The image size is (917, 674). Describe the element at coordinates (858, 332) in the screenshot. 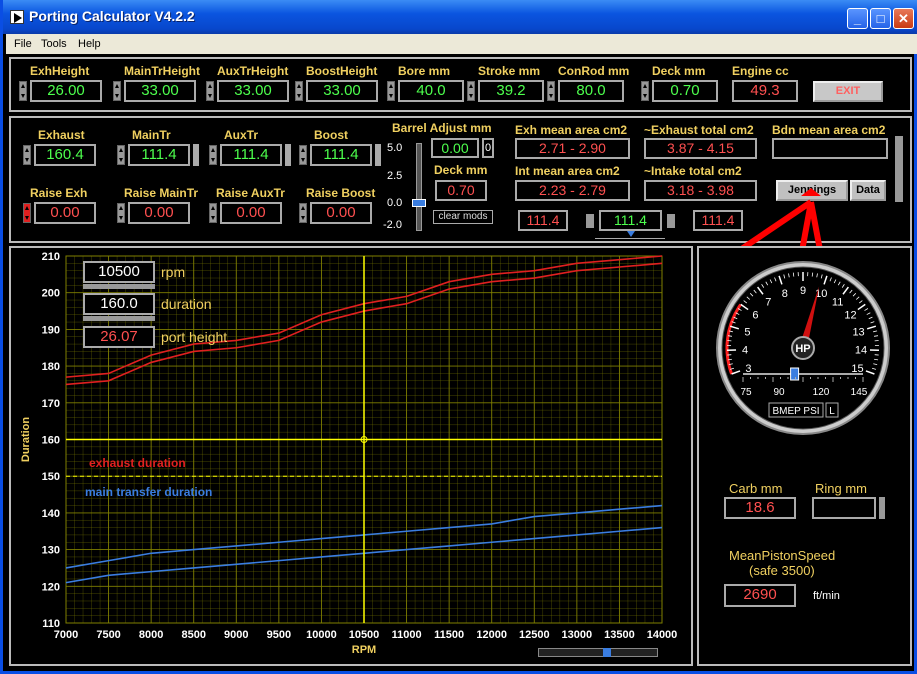

I see `gauge-scale-label: 13` at that location.